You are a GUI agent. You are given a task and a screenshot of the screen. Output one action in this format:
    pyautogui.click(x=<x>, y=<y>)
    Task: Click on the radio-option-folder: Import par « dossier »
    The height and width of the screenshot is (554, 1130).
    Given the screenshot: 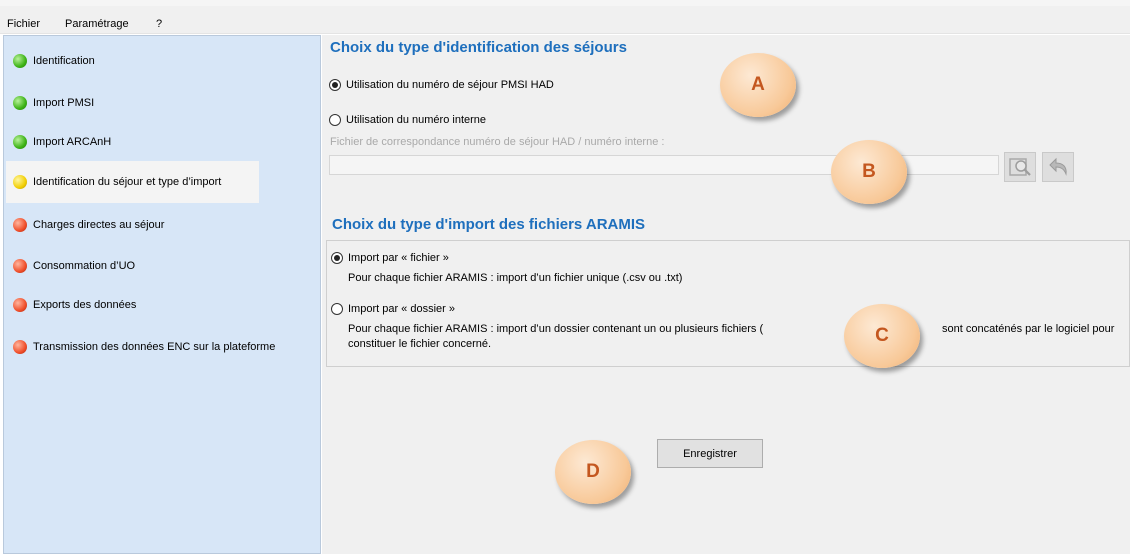 What is the action you would take?
    pyautogui.click(x=393, y=309)
    